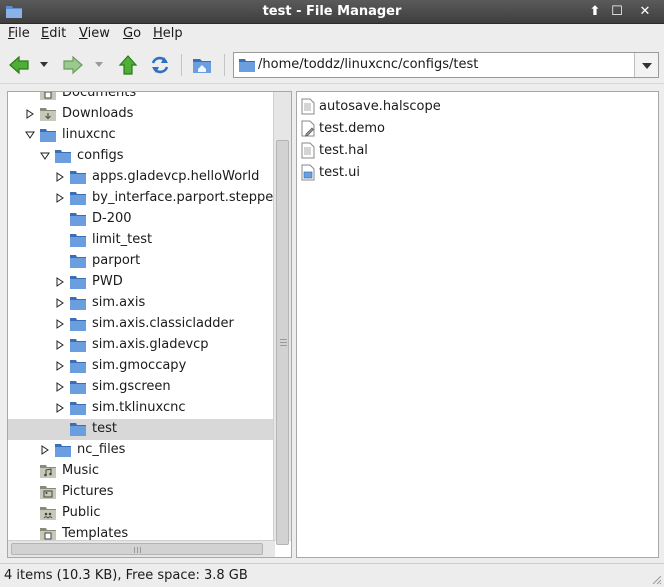 This screenshot has width=664, height=587. I want to click on back-arrow-icon, so click(19, 65).